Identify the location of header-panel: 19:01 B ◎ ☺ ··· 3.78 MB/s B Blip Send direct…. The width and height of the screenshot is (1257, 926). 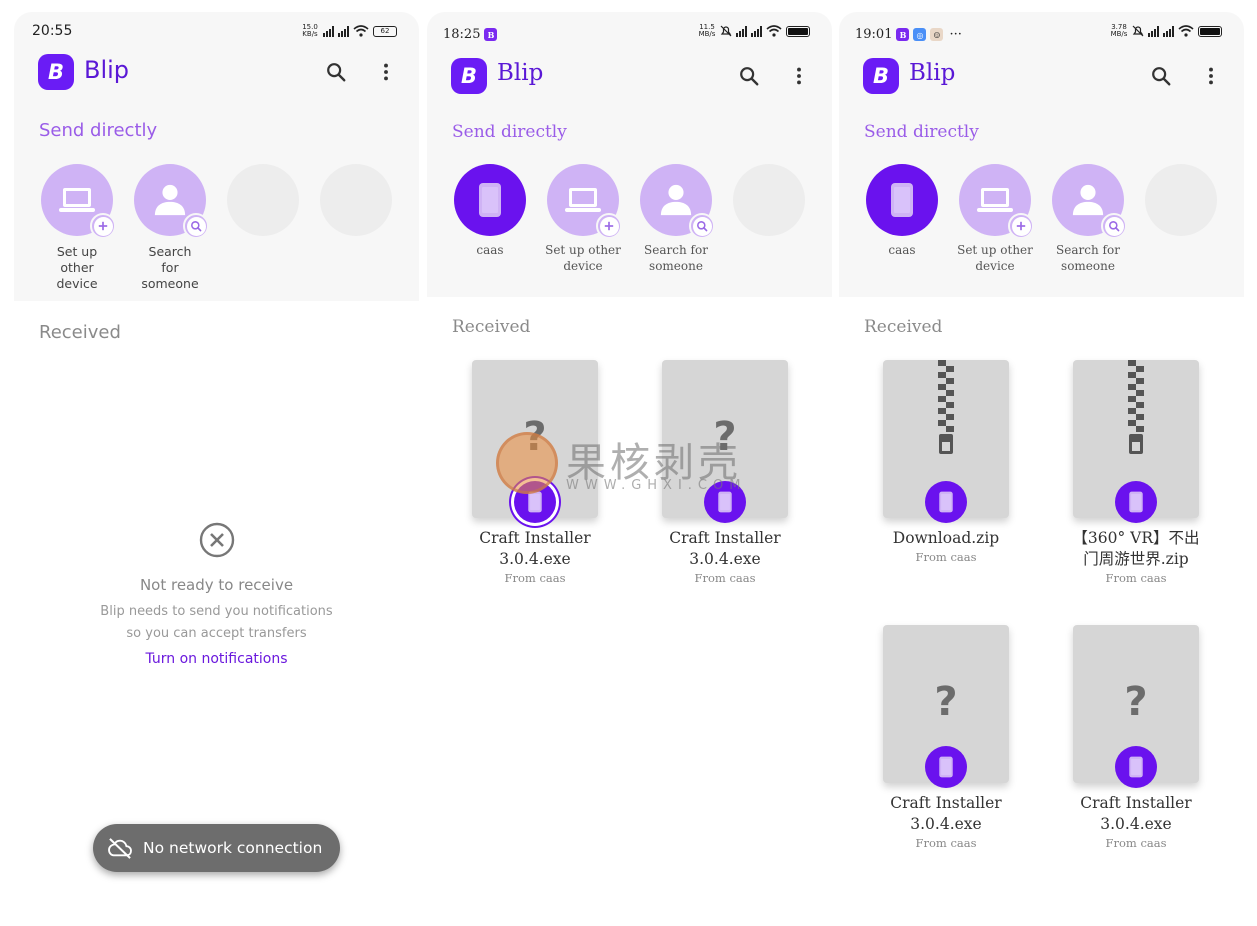
(1041, 154).